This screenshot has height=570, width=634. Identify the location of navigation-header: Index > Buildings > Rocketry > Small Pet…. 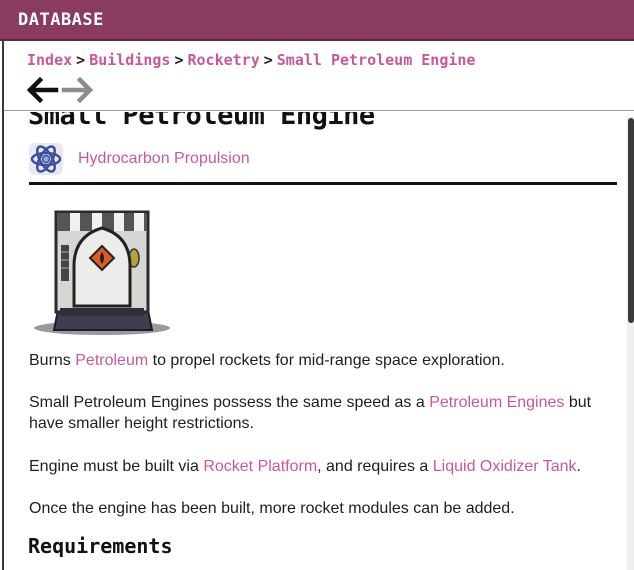
(319, 76).